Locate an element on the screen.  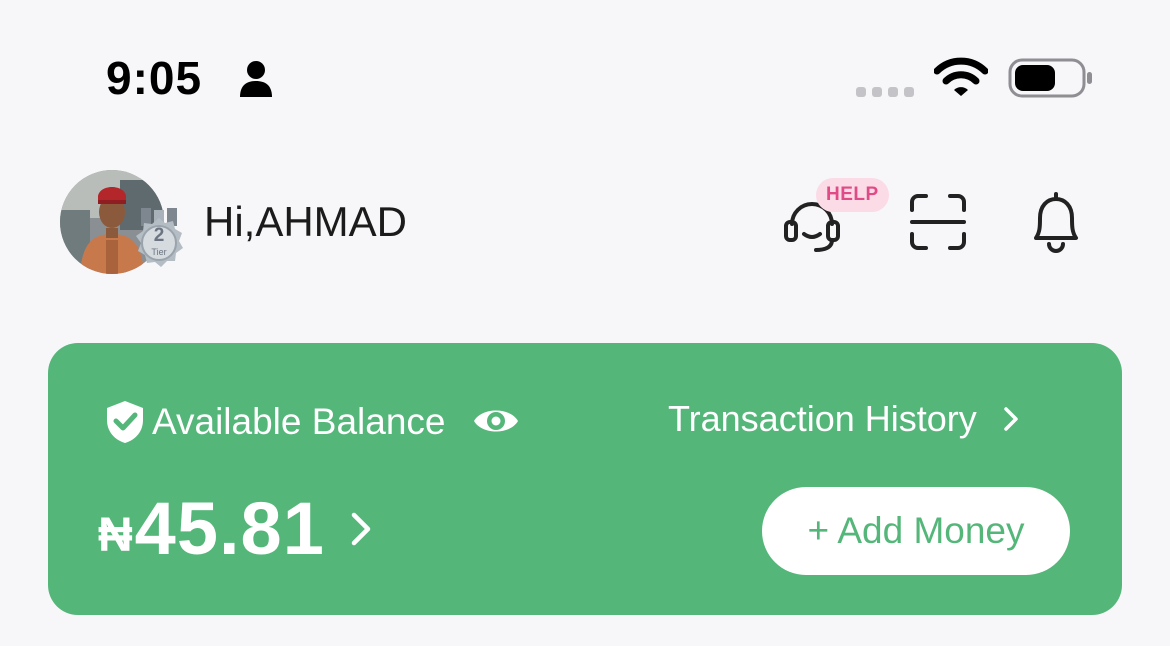
status-time: 9:05 is located at coordinates (154, 78).